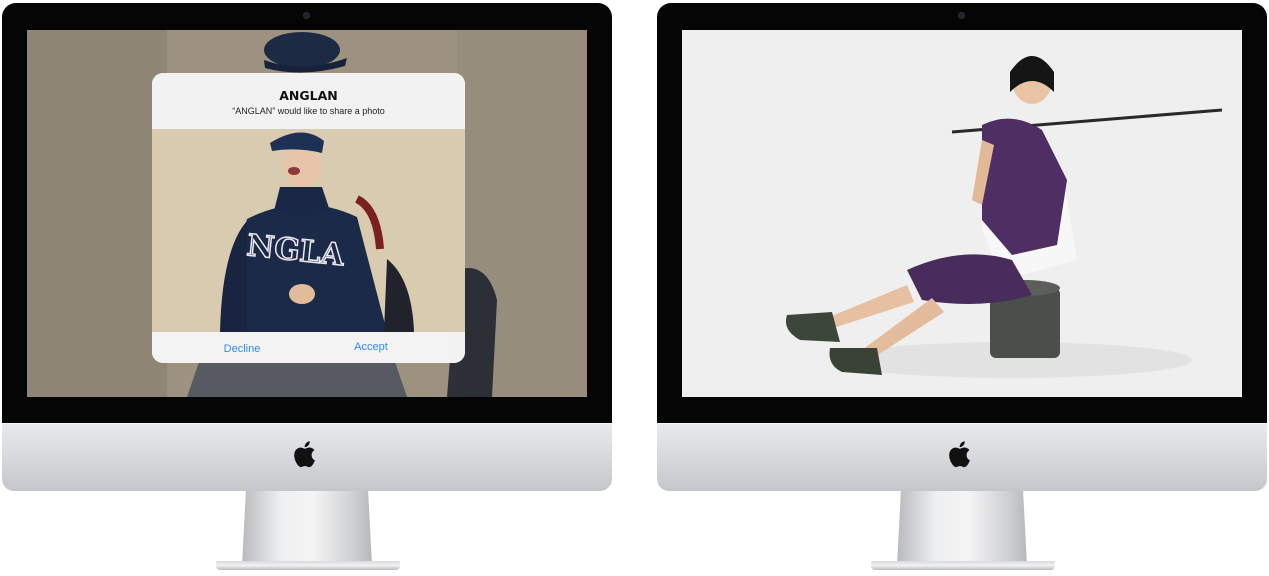  What do you see at coordinates (308, 347) in the screenshot?
I see `dialog-actions: Decline Accept` at bounding box center [308, 347].